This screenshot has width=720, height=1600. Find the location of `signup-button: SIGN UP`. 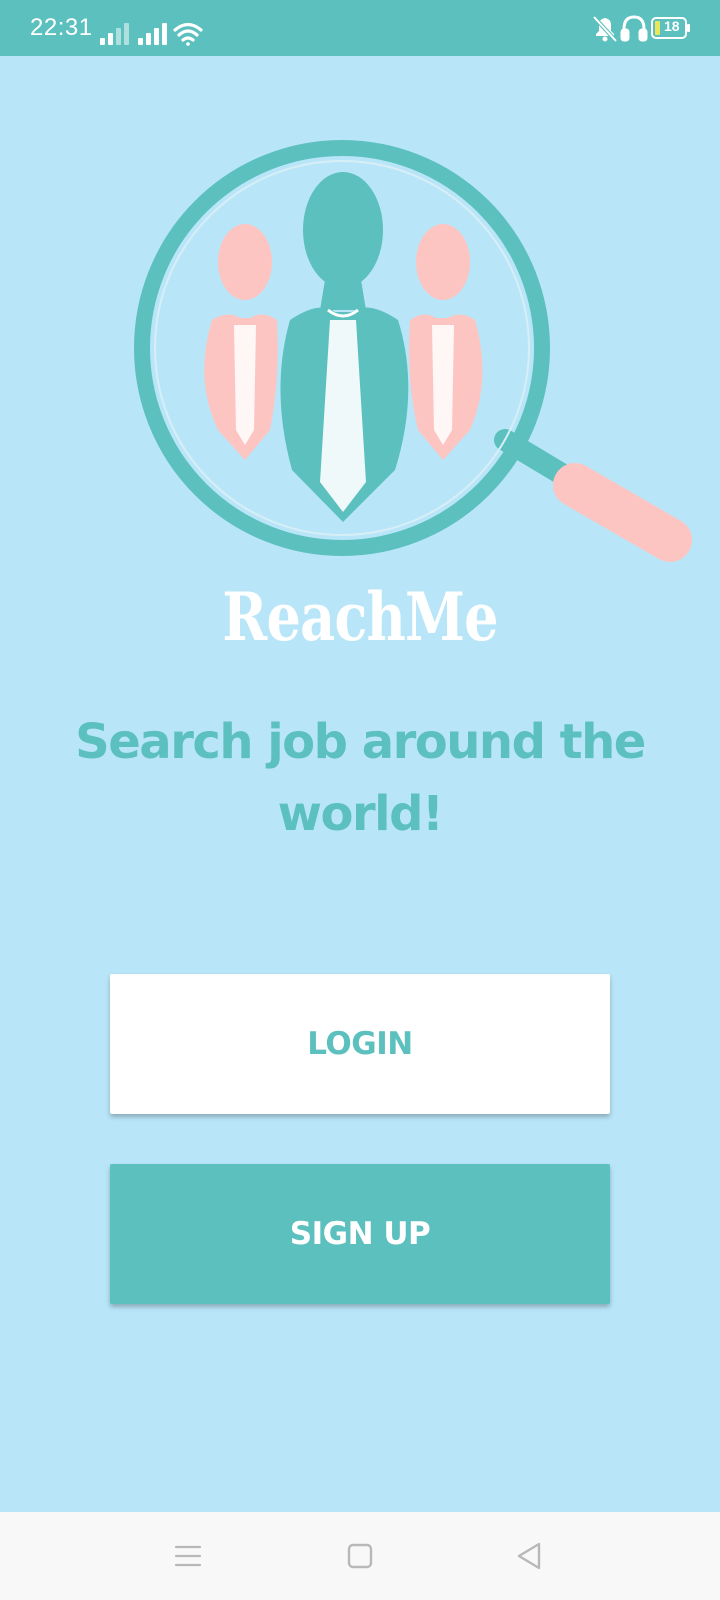

signup-button: SIGN UP is located at coordinates (360, 1234).